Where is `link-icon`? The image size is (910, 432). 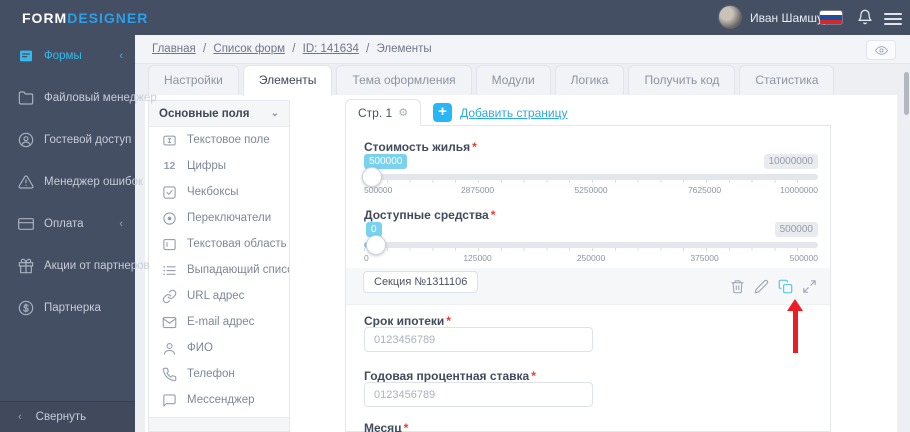 link-icon is located at coordinates (169, 296).